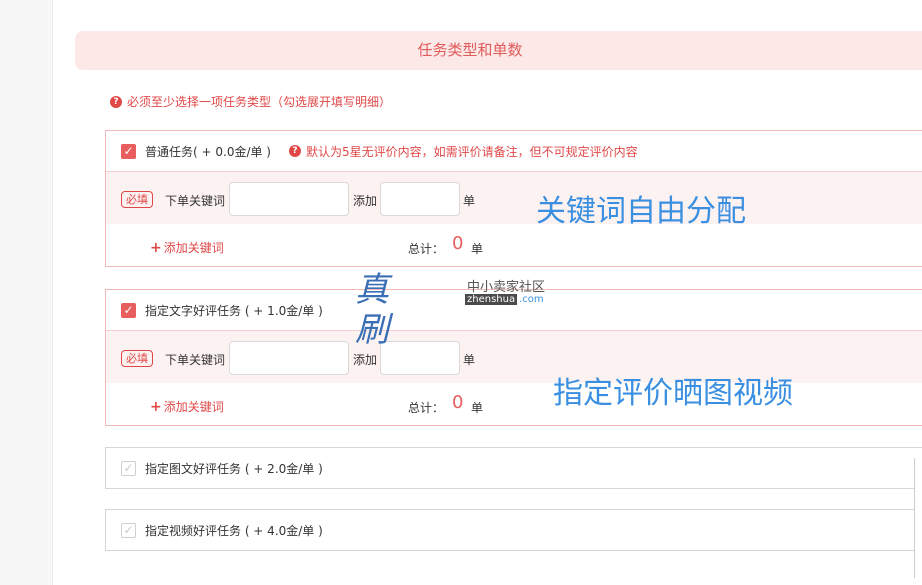 Image resolution: width=922 pixels, height=585 pixels. What do you see at coordinates (128, 151) in the screenshot?
I see `task-normal-checkbox: ✓` at bounding box center [128, 151].